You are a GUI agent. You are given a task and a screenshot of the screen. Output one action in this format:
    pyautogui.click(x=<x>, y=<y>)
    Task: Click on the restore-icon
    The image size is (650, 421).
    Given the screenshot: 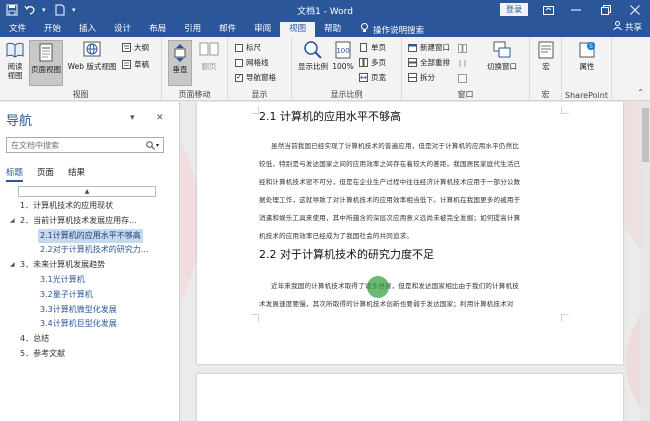 What is the action you would take?
    pyautogui.click(x=606, y=10)
    